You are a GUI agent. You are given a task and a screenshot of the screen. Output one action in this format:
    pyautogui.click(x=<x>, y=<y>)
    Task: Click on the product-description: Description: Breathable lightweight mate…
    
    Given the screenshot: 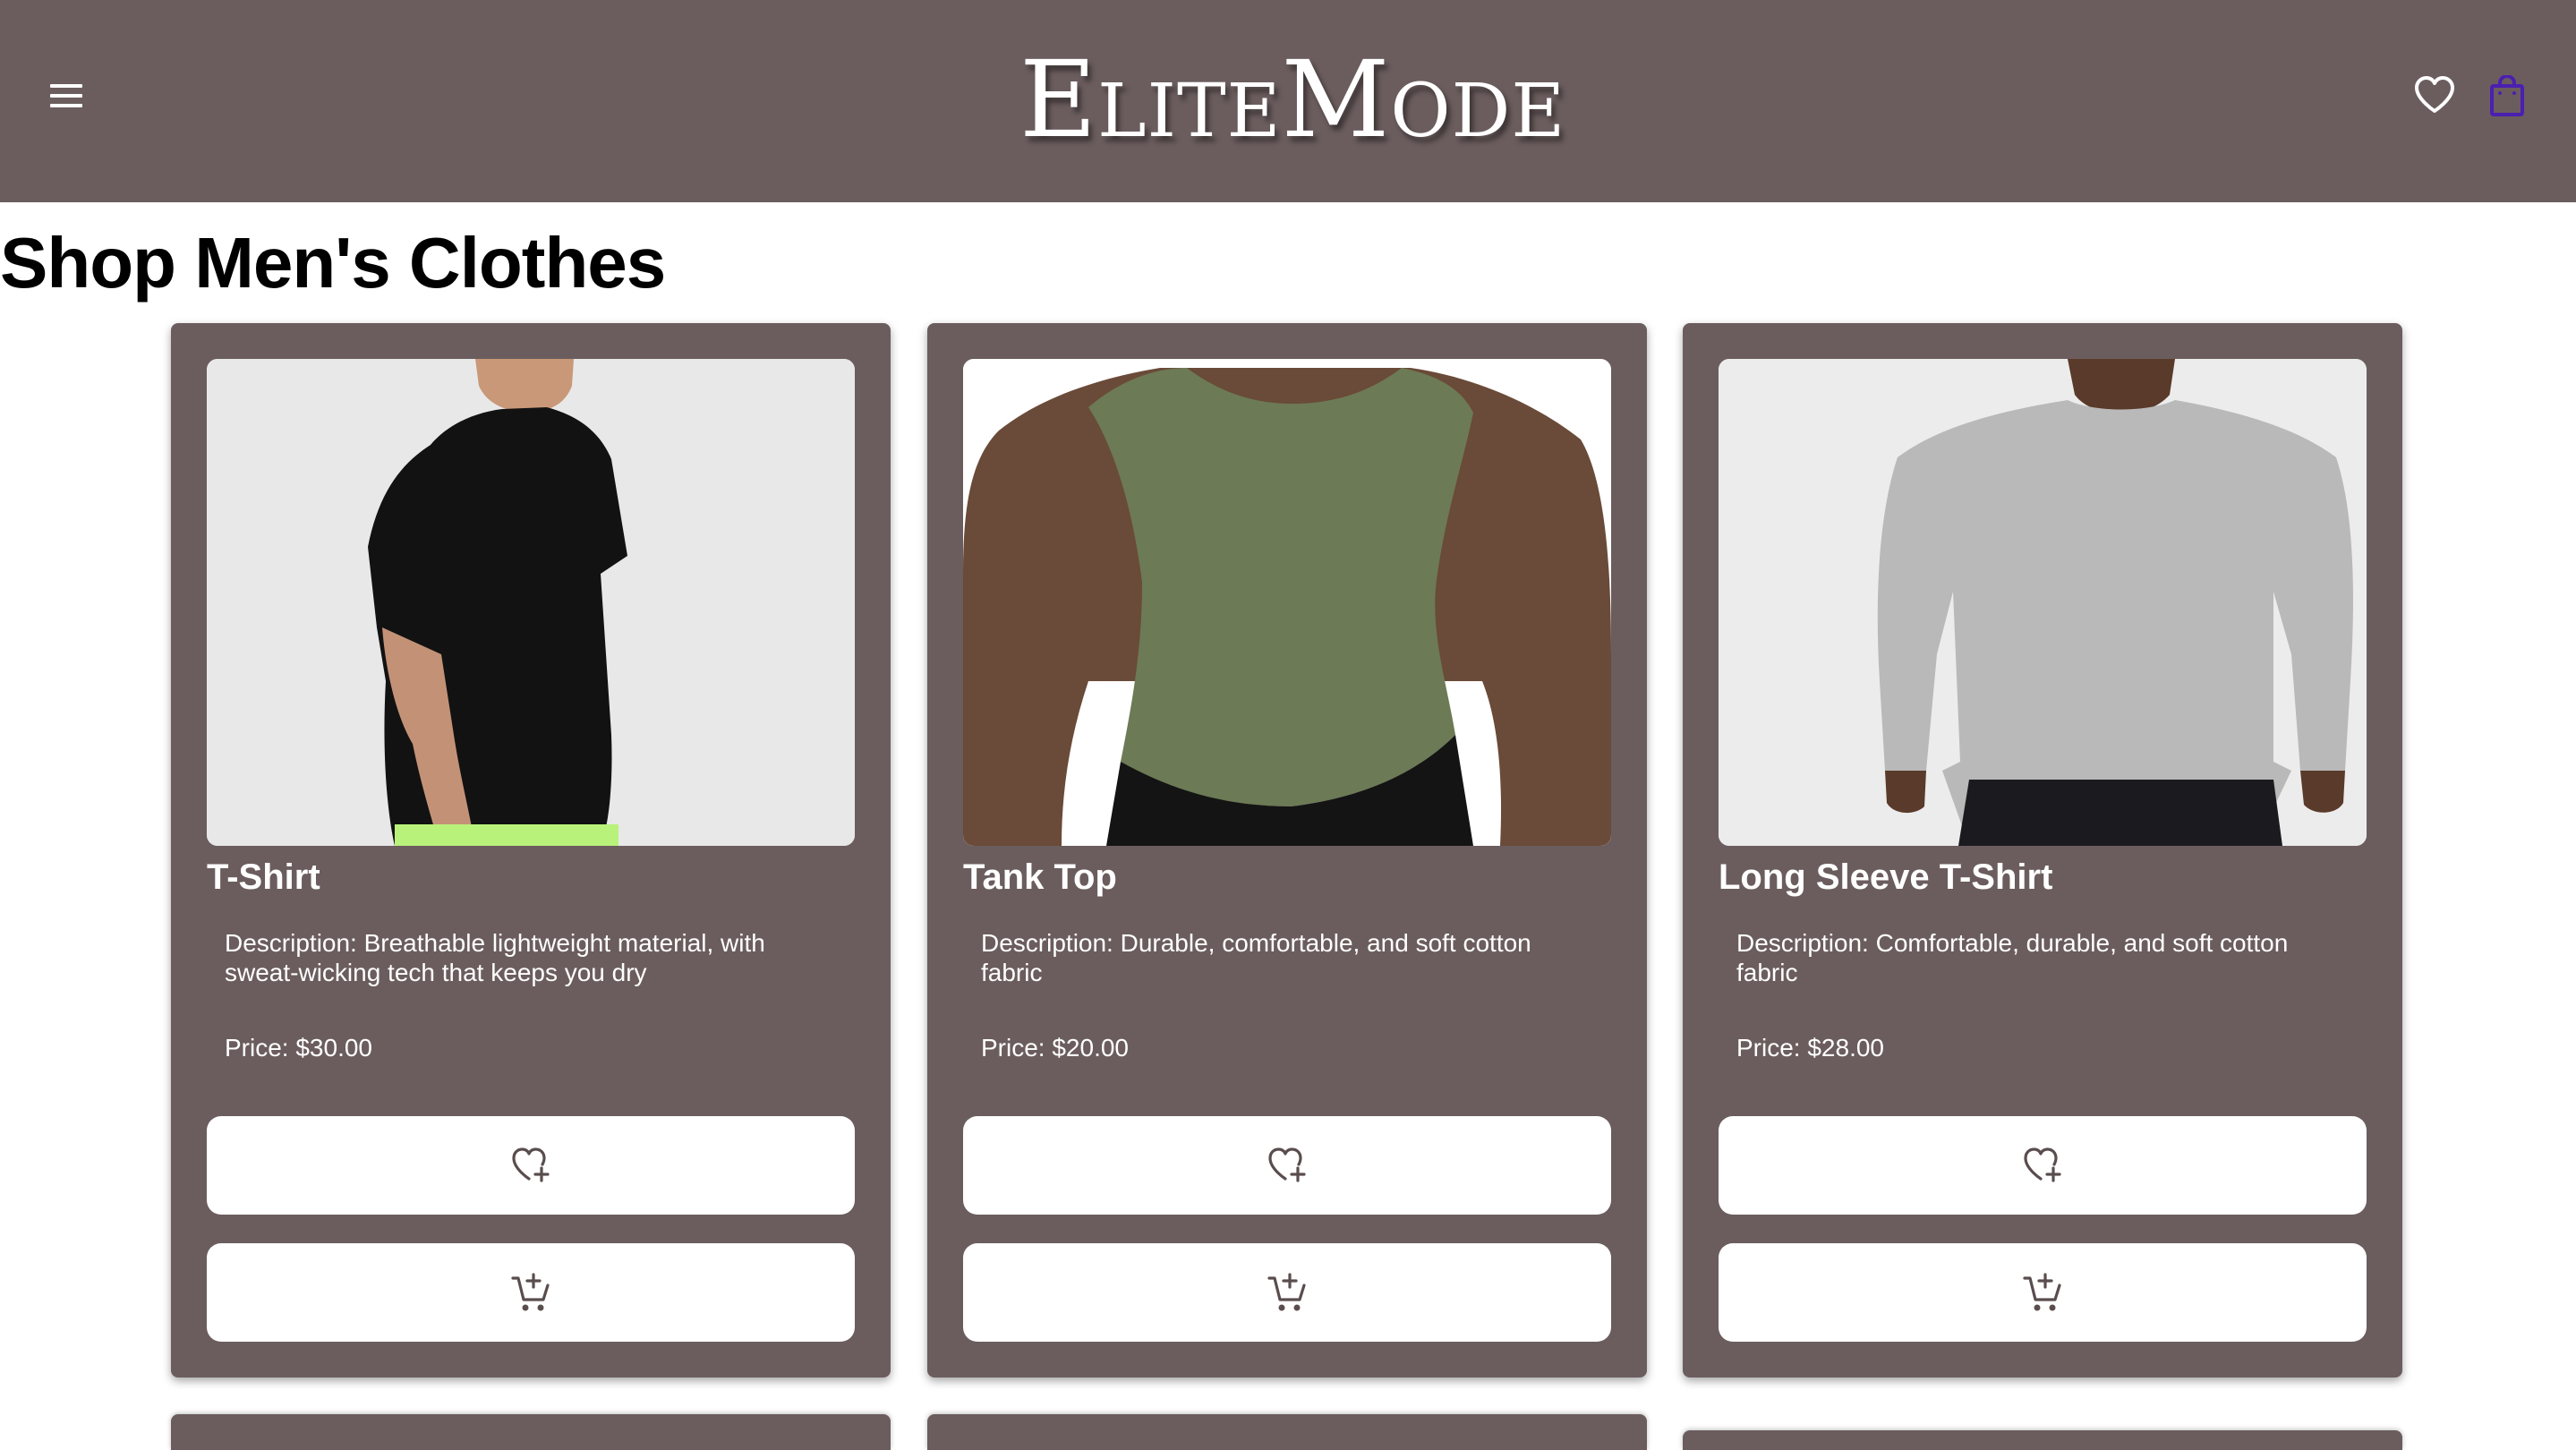 What is the action you would take?
    pyautogui.click(x=495, y=957)
    